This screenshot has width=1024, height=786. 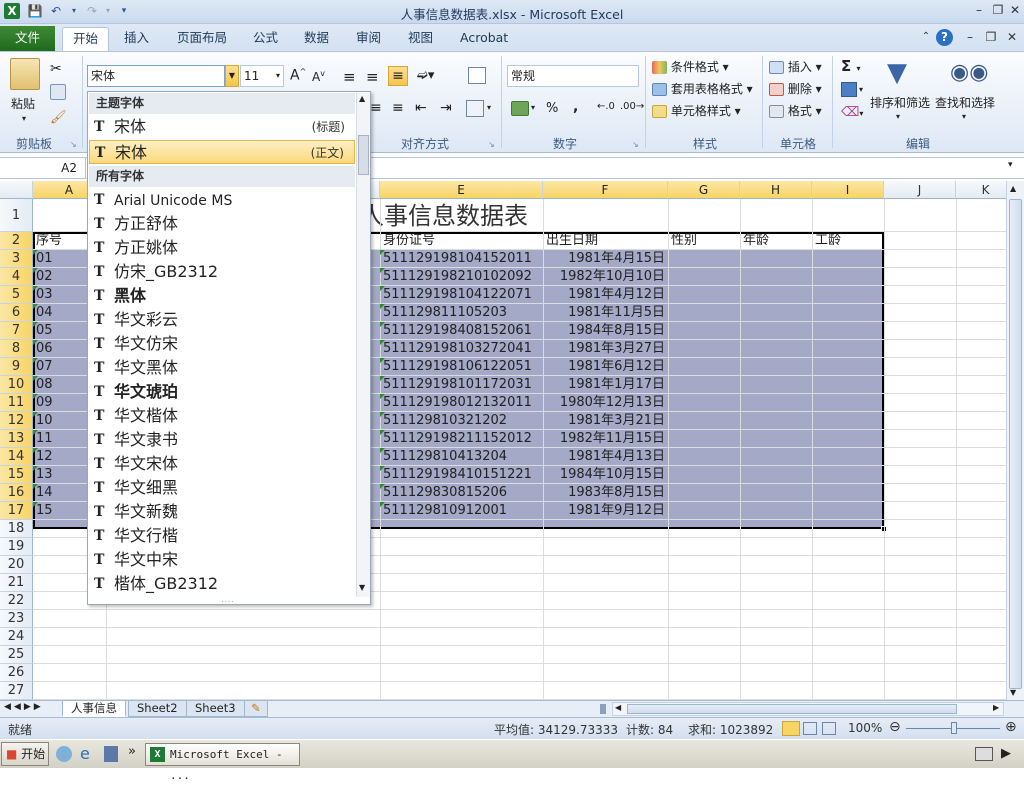 What do you see at coordinates (984, 754) in the screenshot?
I see `keyboard-icon` at bounding box center [984, 754].